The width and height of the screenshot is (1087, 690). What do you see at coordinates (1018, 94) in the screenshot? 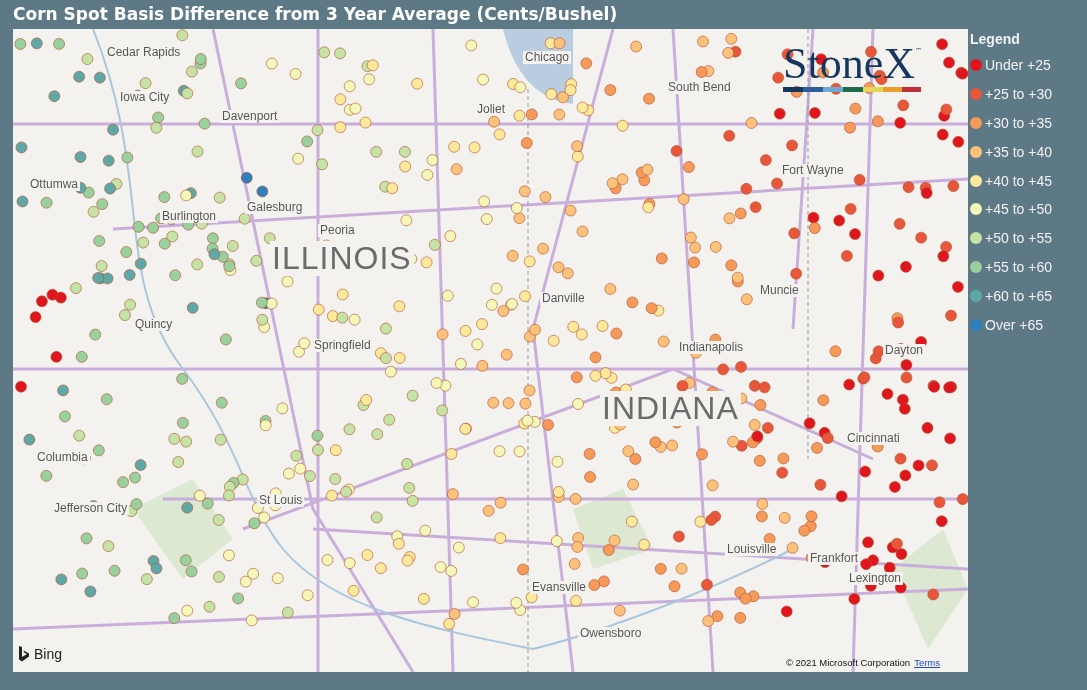
I see `legend-label: +25 to +30` at bounding box center [1018, 94].